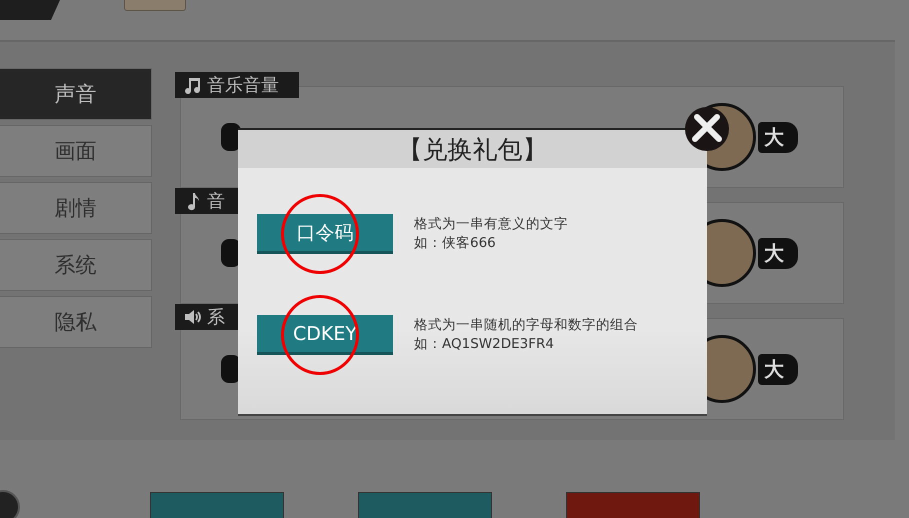 Image resolution: width=909 pixels, height=518 pixels. Describe the element at coordinates (325, 234) in the screenshot. I see `redeem-button: 口令码` at that location.